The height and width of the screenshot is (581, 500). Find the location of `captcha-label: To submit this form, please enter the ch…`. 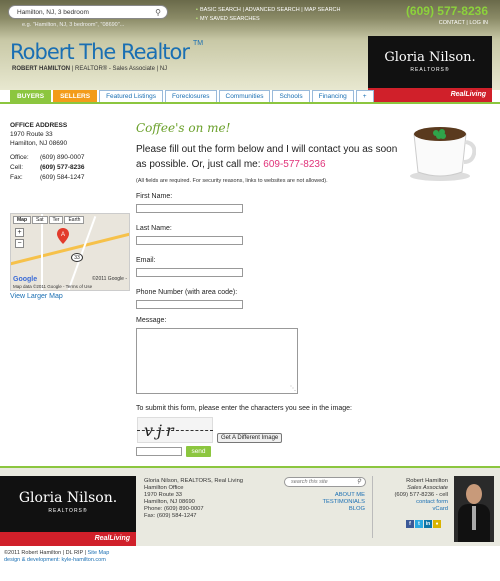

captcha-label: To submit this form, please enter the ch… is located at coordinates (244, 408).